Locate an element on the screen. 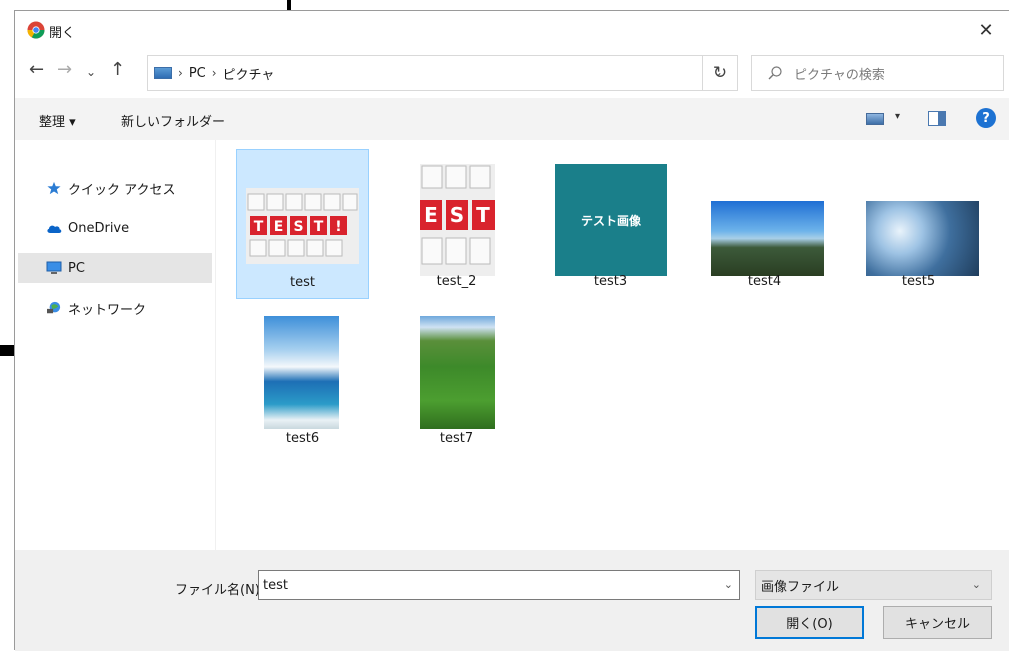 The height and width of the screenshot is (651, 1009). thumbnail-test4 is located at coordinates (767, 238).